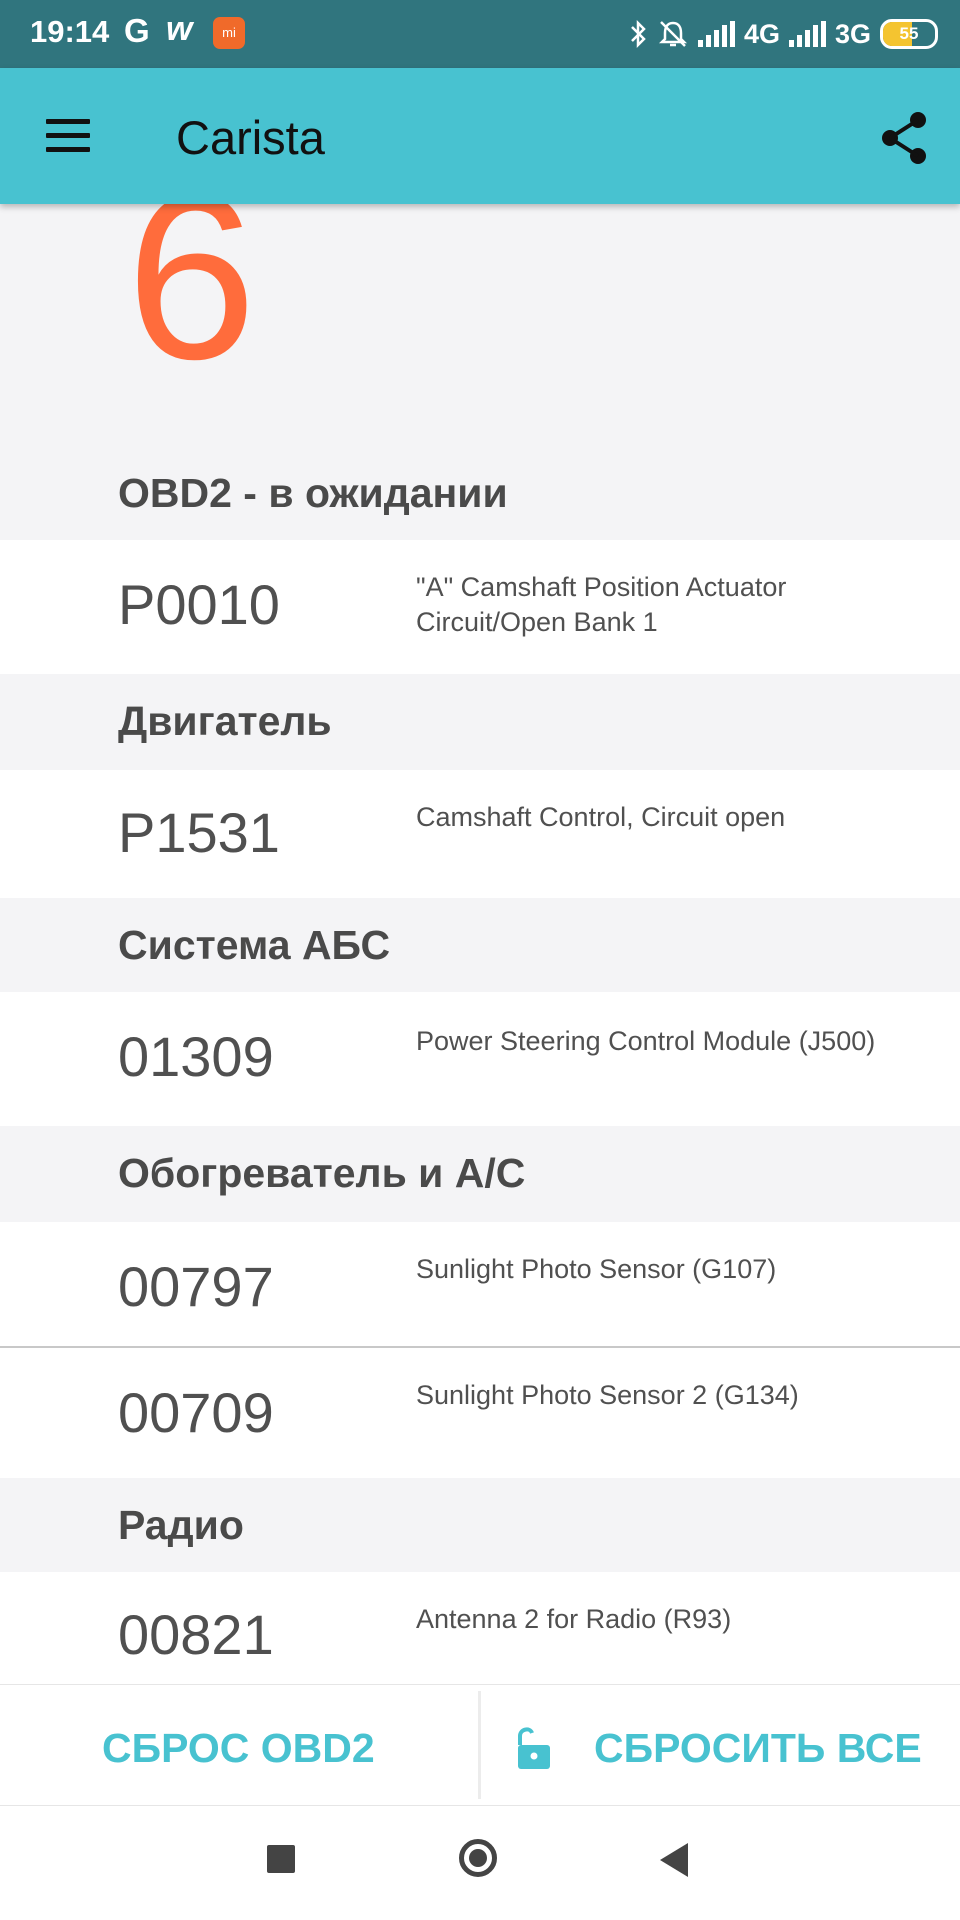 The height and width of the screenshot is (1920, 960). I want to click on action-bar: СБРОС OBD2 СБРОСИТЬ ВСЕ, so click(480, 1745).